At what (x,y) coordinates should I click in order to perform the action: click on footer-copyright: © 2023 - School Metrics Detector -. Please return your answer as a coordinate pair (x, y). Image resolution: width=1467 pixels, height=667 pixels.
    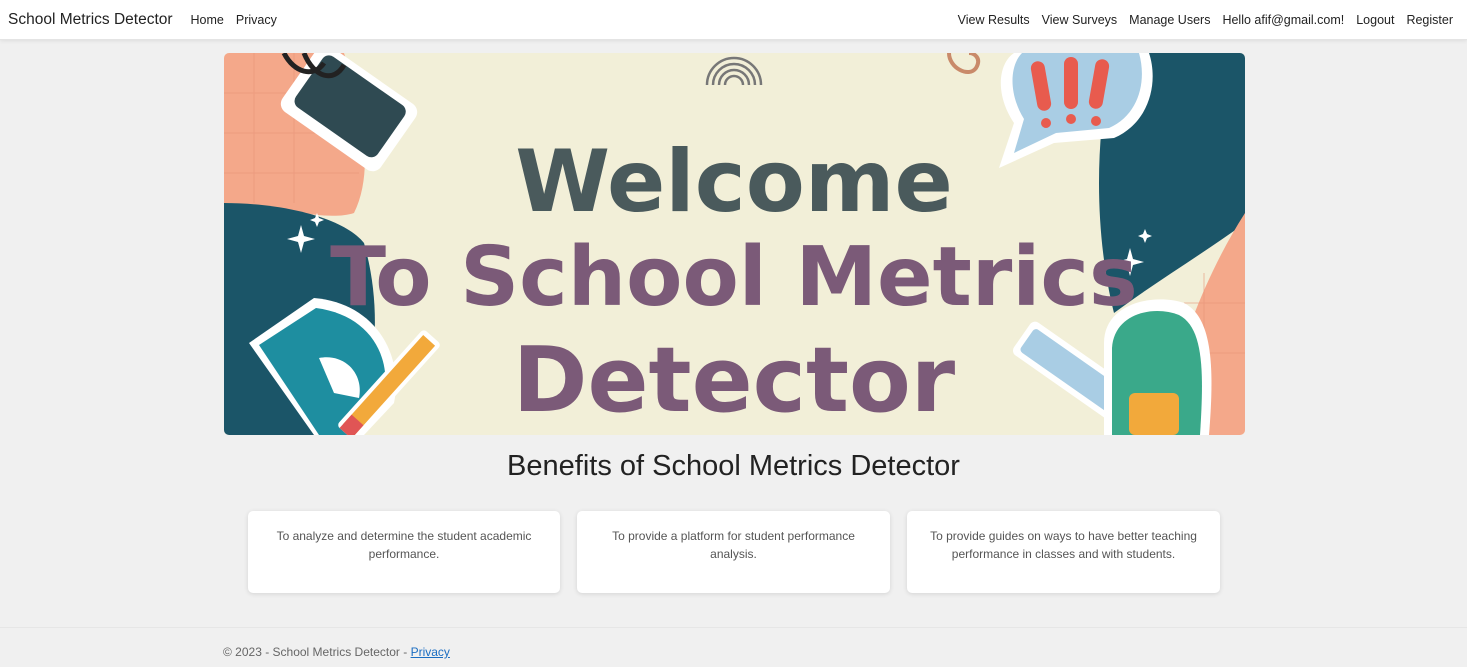
    Looking at the image, I should click on (317, 652).